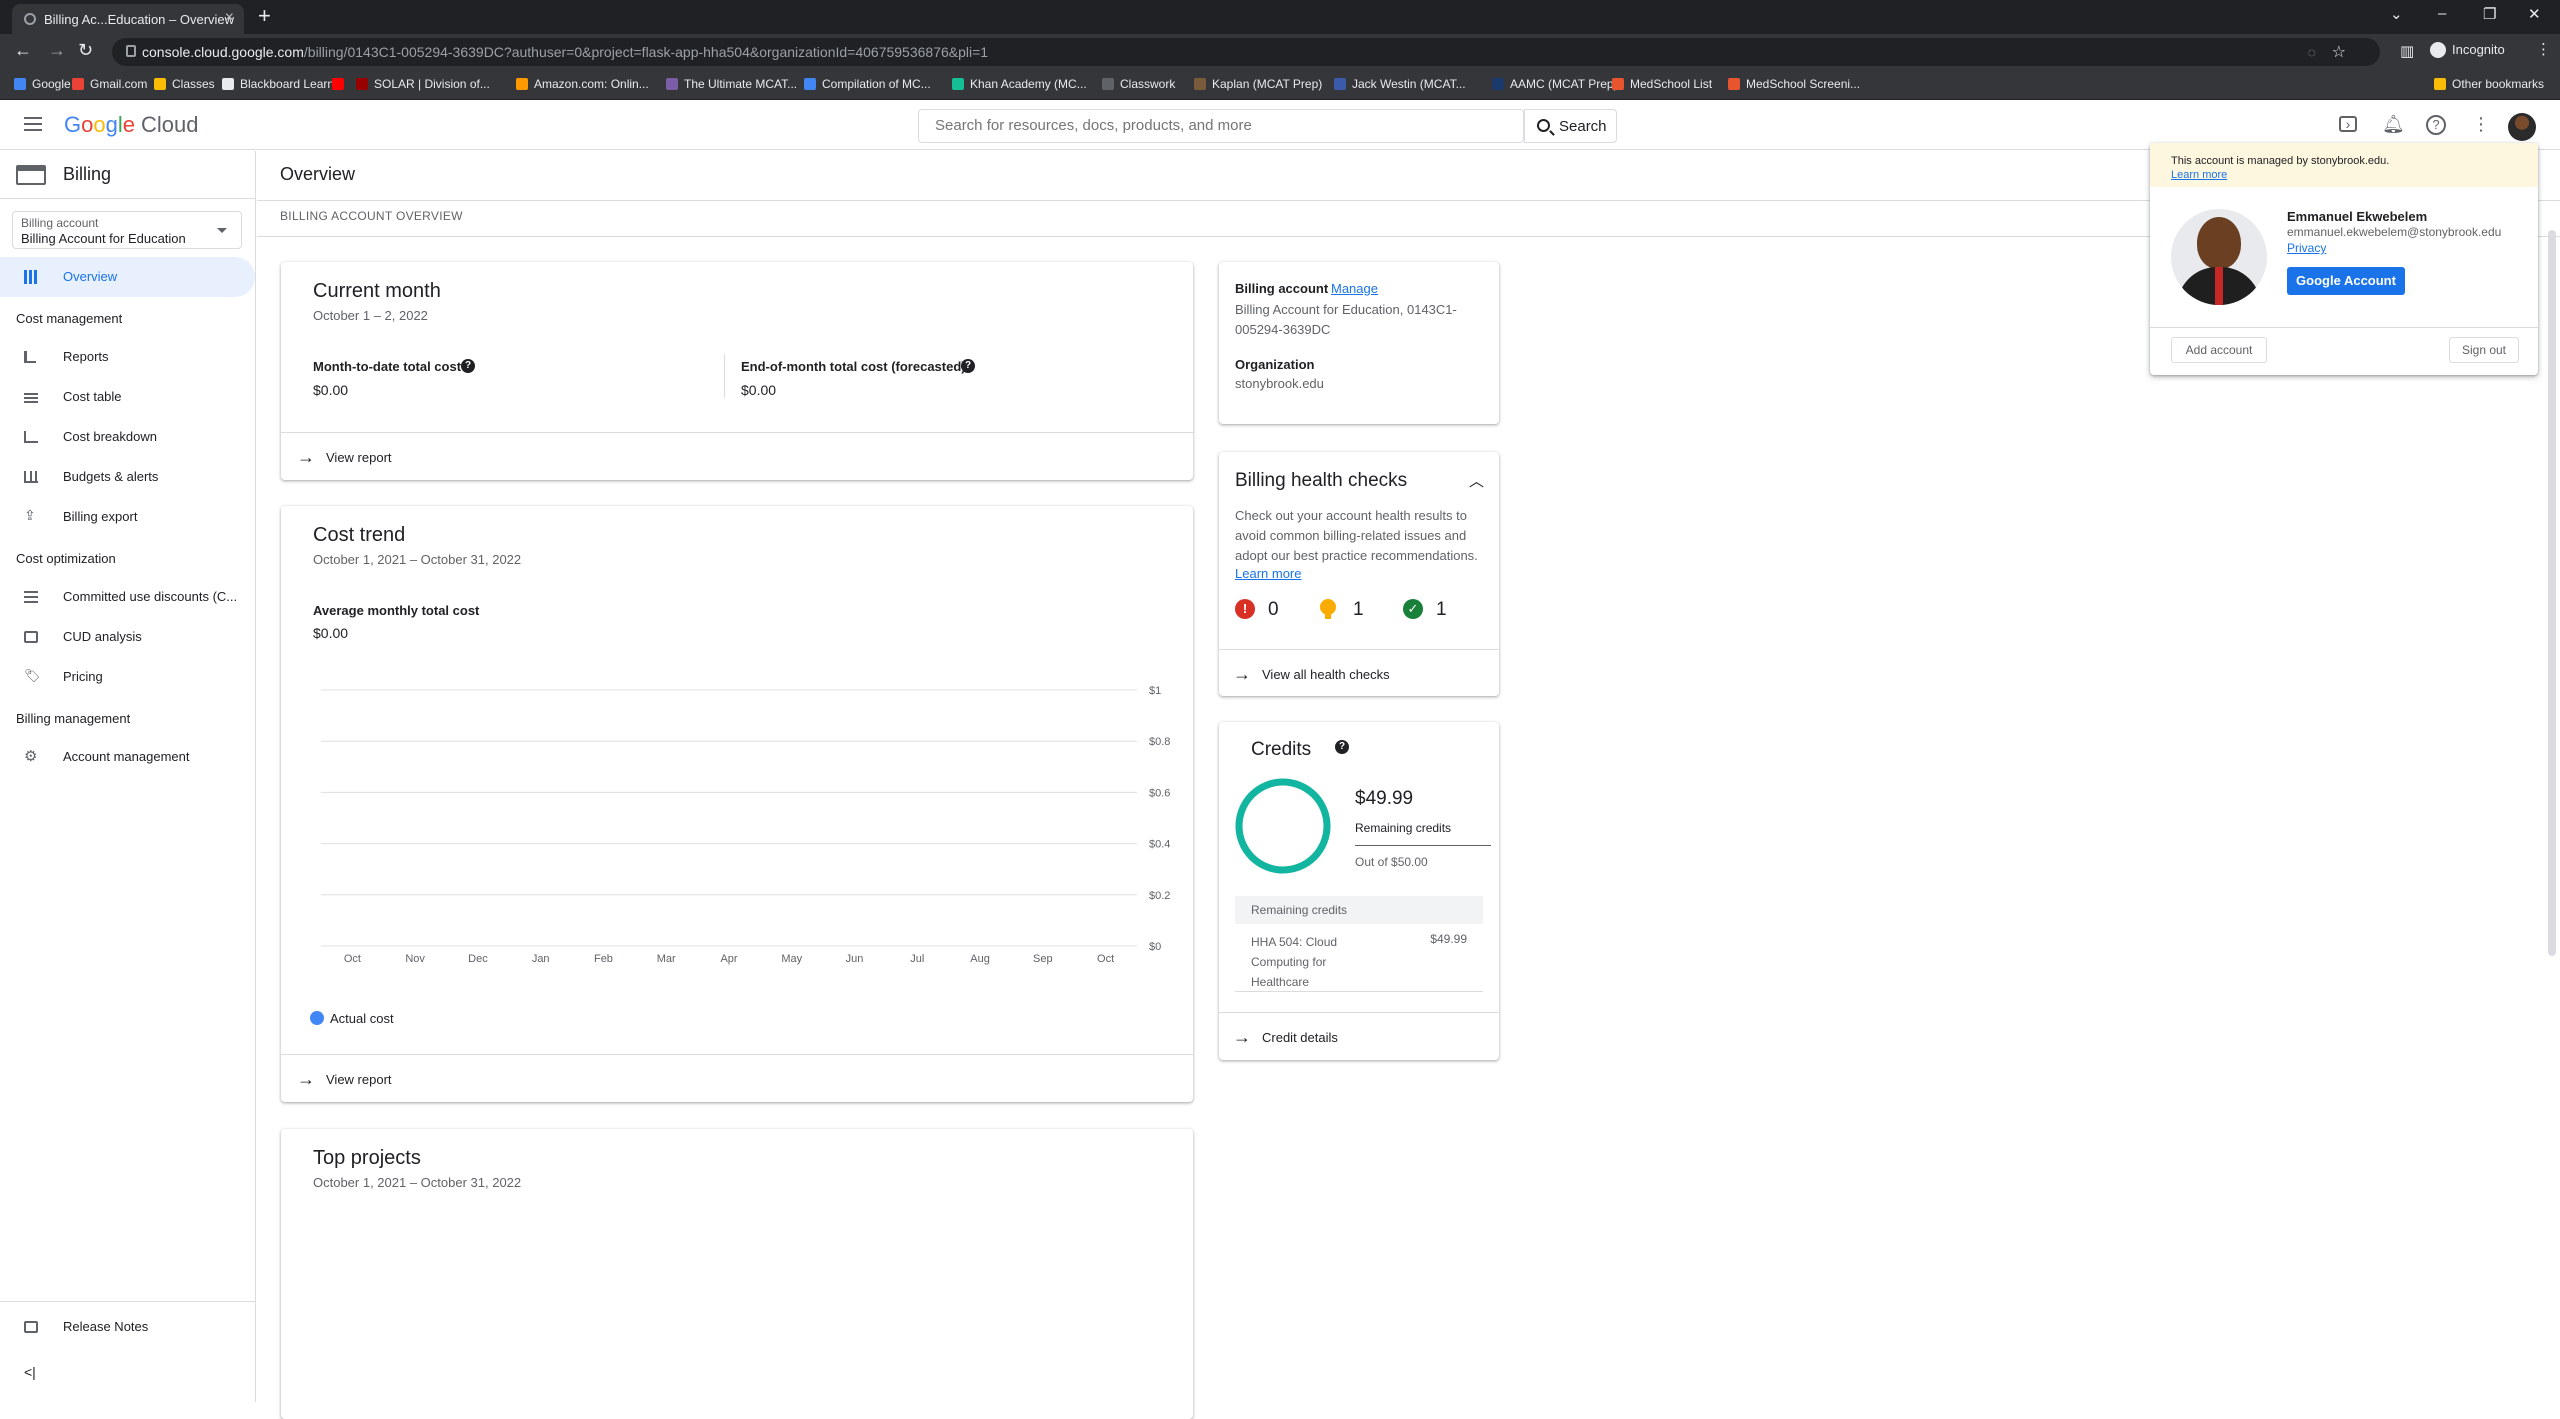  I want to click on search-input, so click(1220, 125).